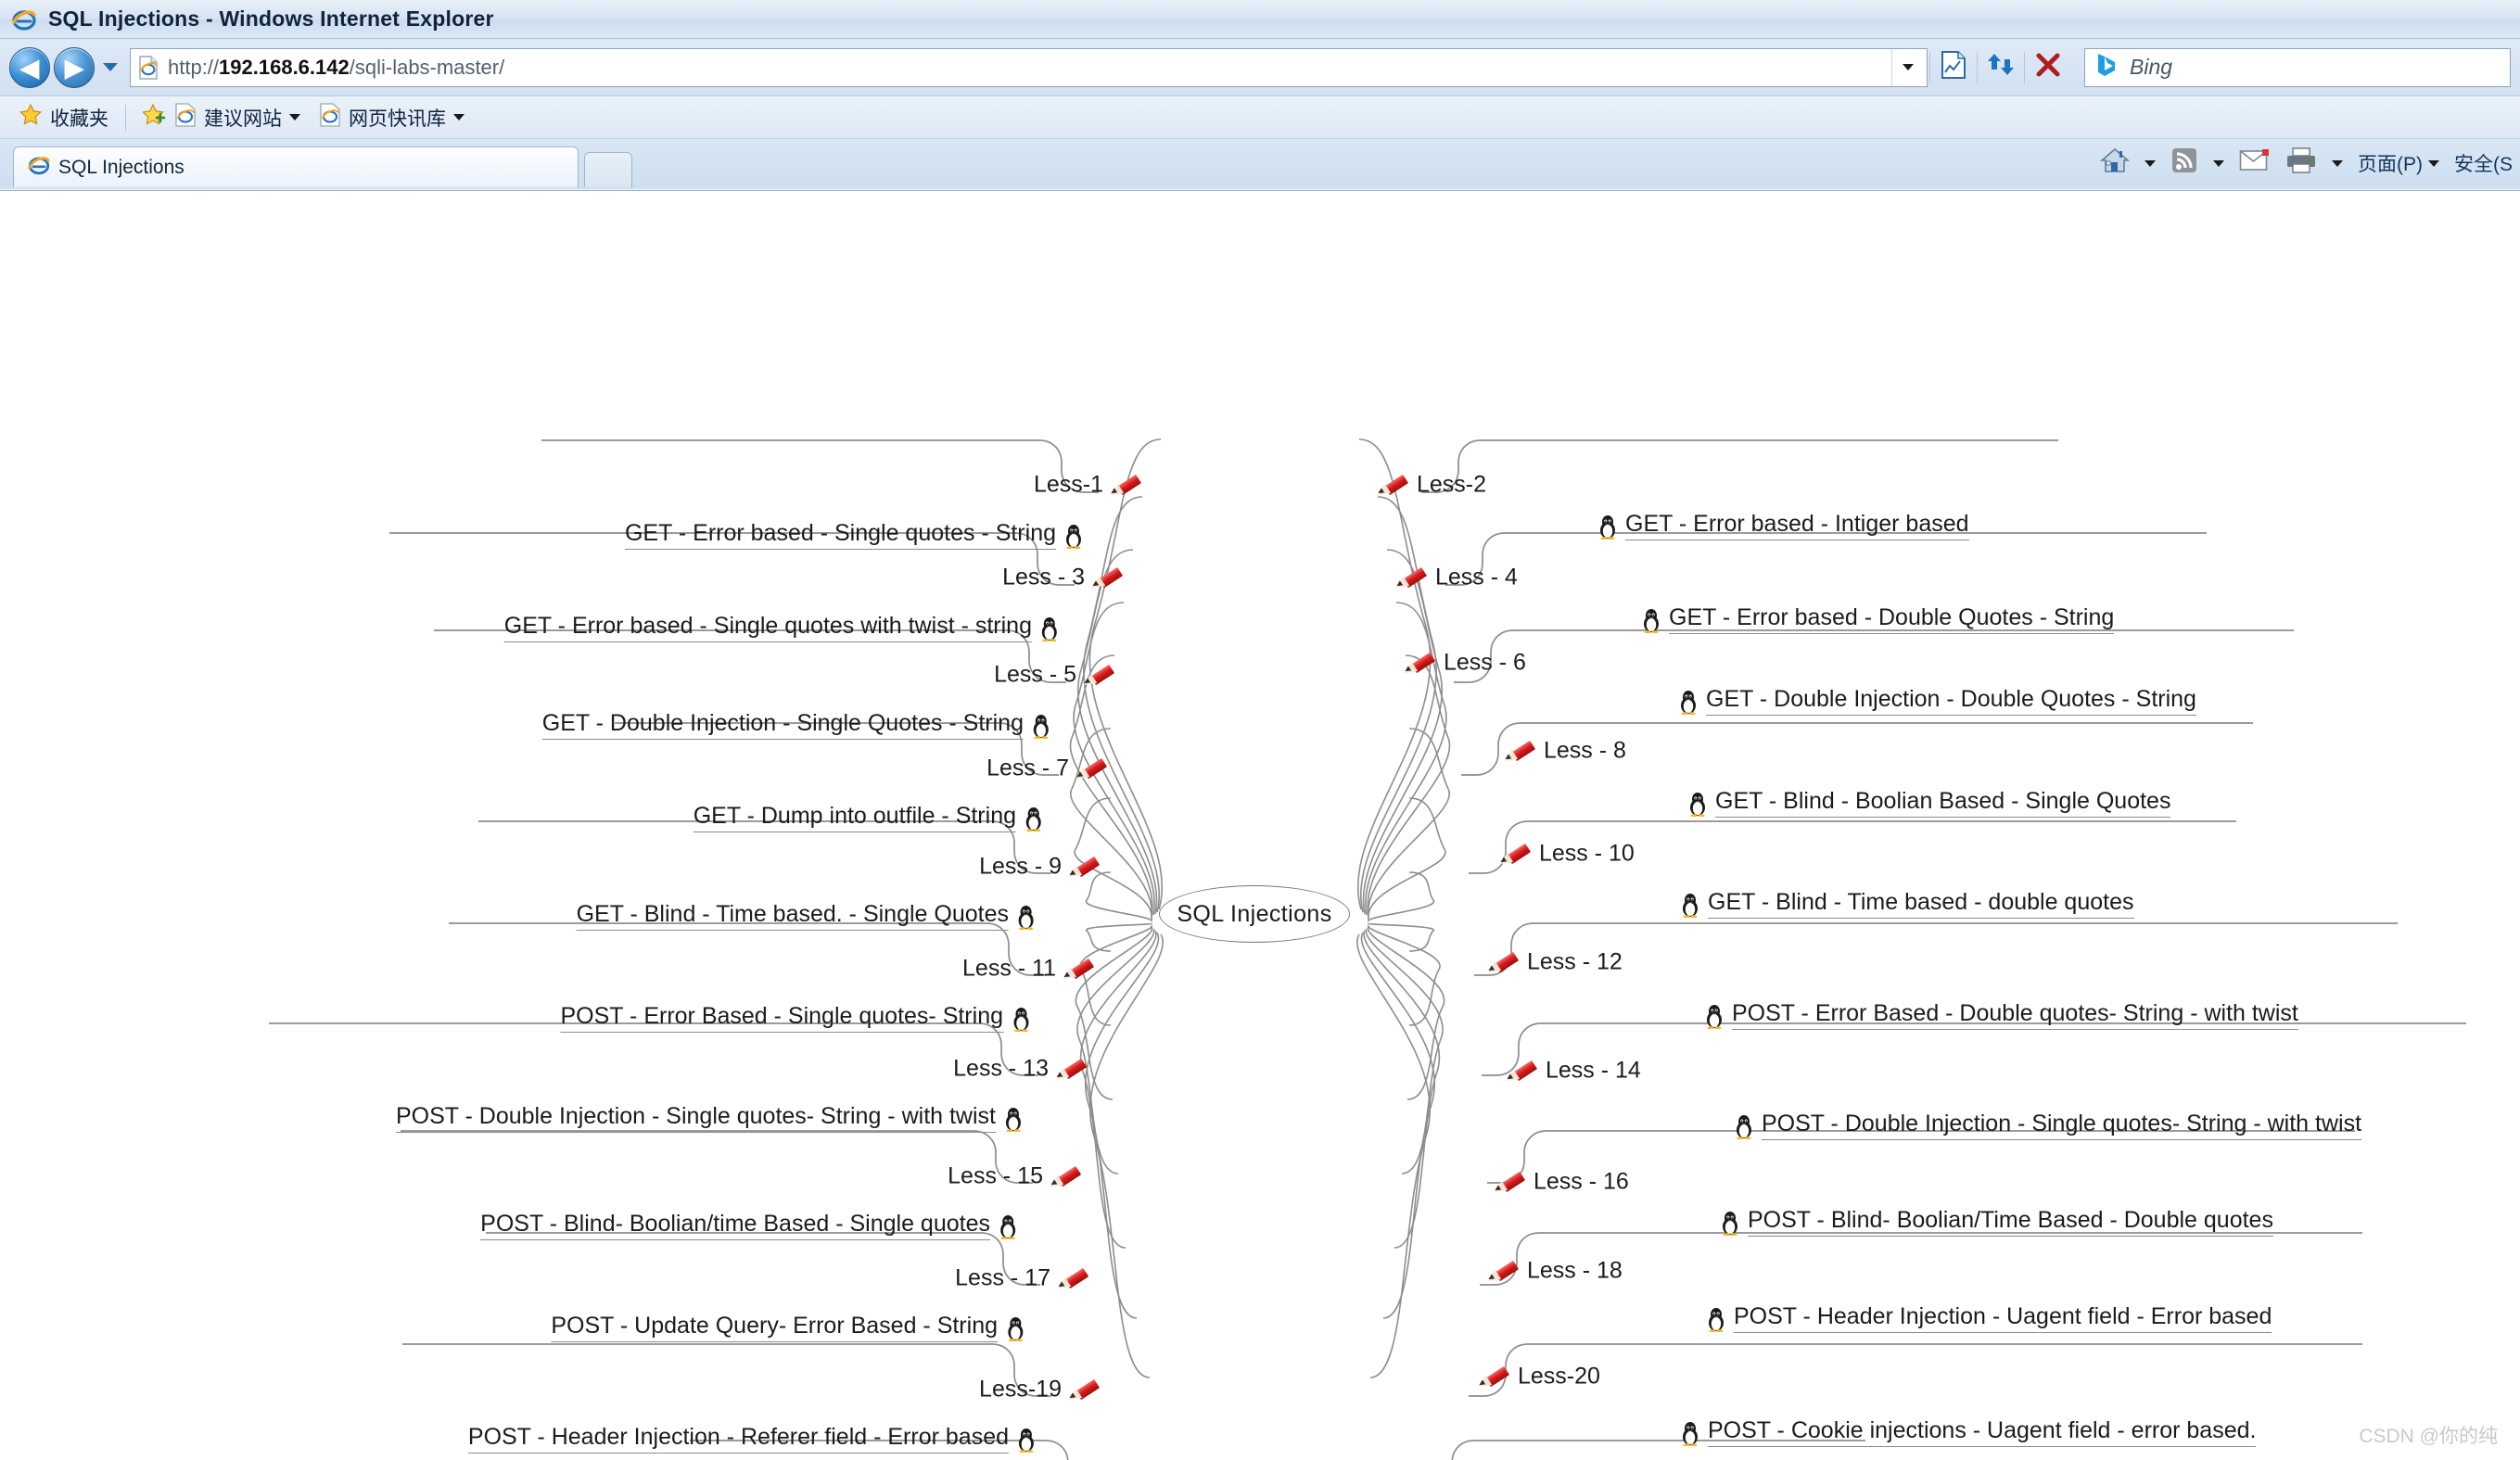 This screenshot has height=1460, width=2520. Describe the element at coordinates (2184, 163) in the screenshot. I see `feeds-button` at that location.